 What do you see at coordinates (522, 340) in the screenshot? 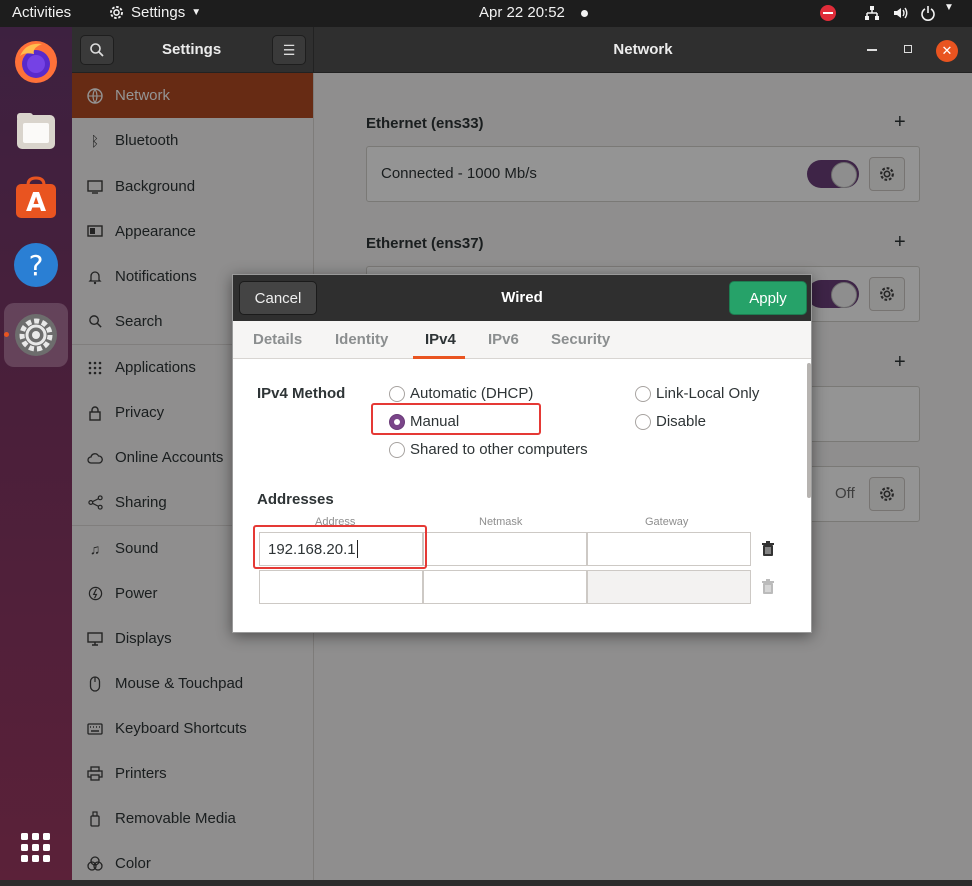
I see `dialog-tabs: Details Identity IPv4 IPv6 Security` at bounding box center [522, 340].